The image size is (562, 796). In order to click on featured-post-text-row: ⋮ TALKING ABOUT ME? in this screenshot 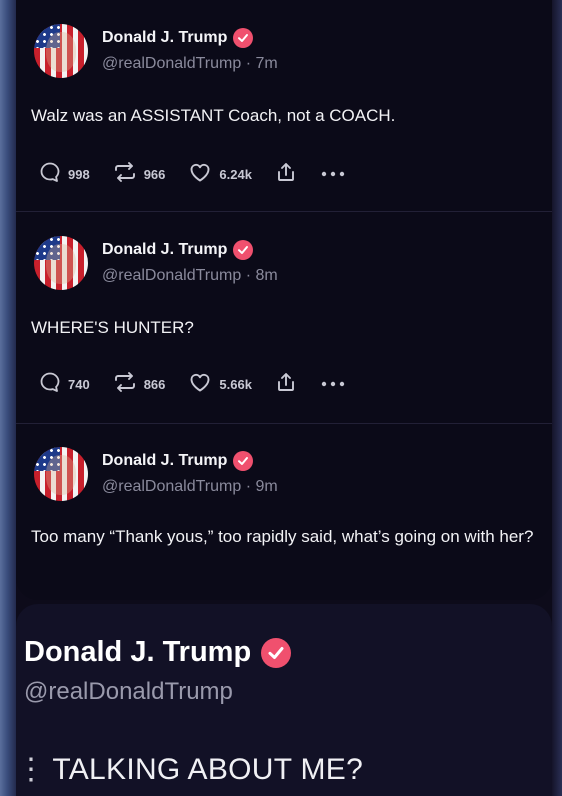, I will do `click(189, 769)`.